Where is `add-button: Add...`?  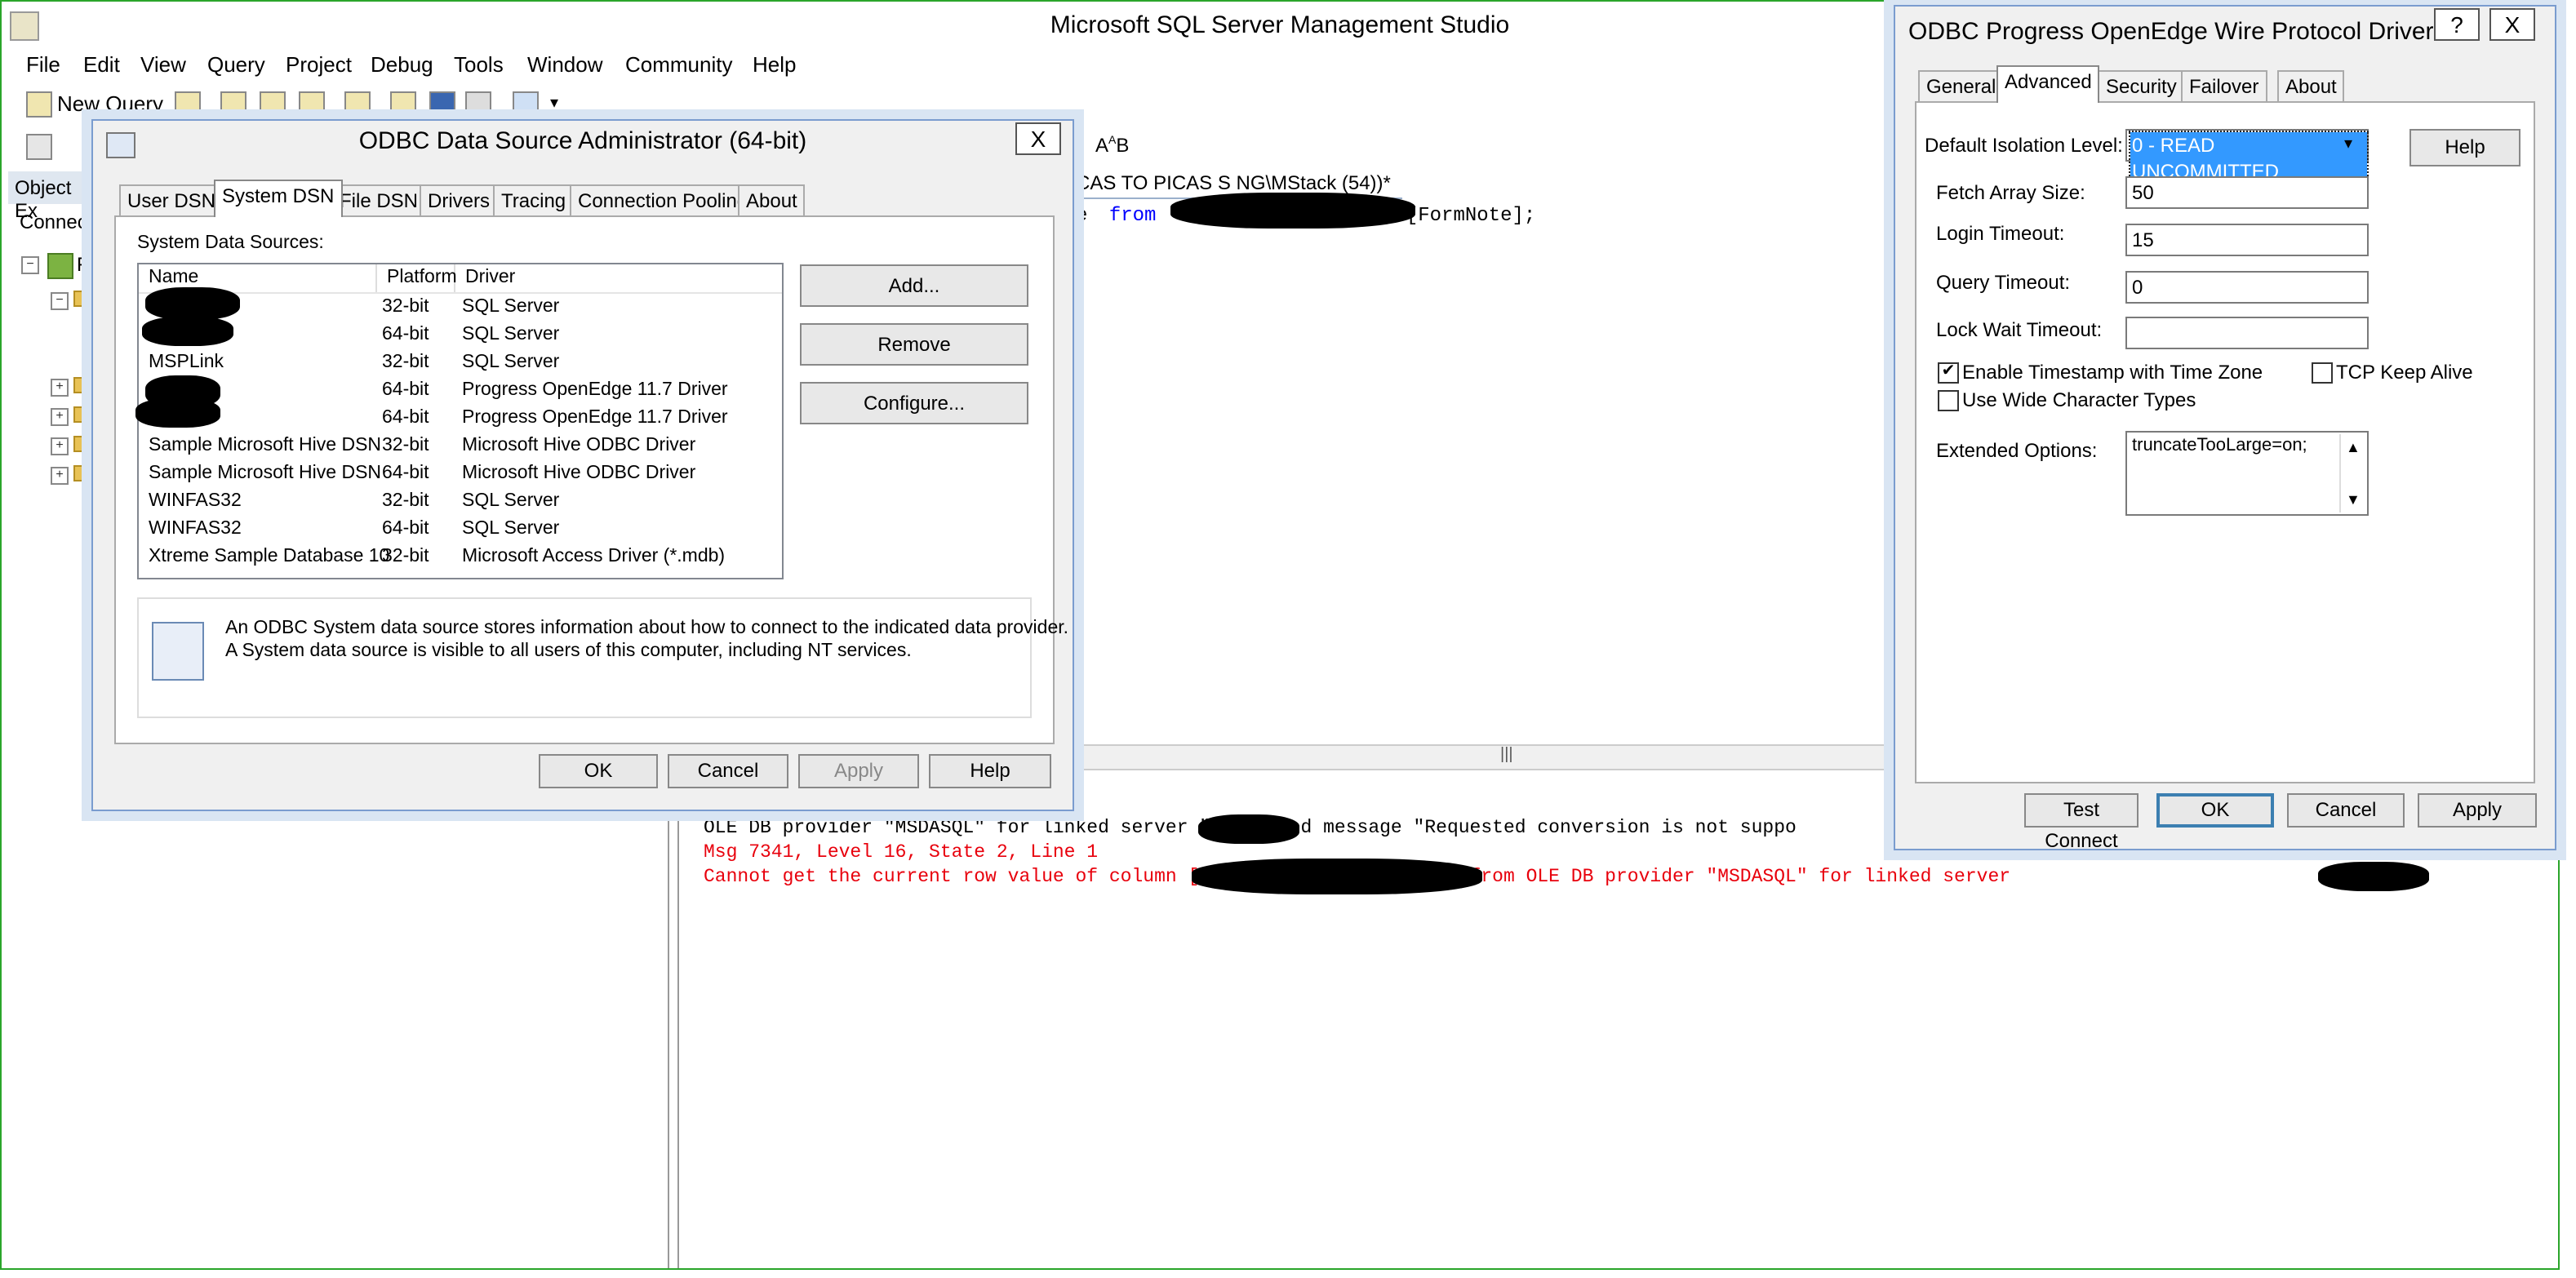
add-button: Add... is located at coordinates (914, 285).